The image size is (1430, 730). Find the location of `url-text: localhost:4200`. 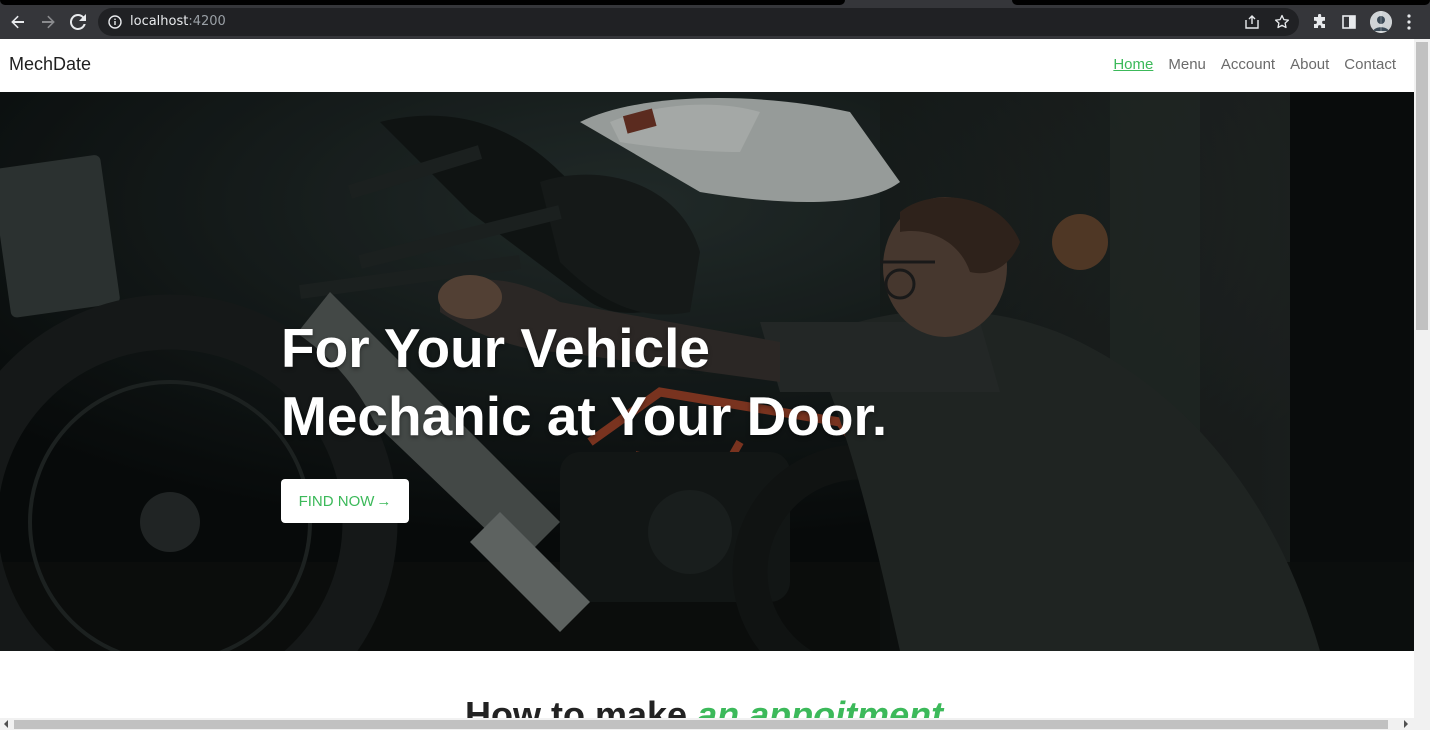

url-text: localhost:4200 is located at coordinates (178, 21).